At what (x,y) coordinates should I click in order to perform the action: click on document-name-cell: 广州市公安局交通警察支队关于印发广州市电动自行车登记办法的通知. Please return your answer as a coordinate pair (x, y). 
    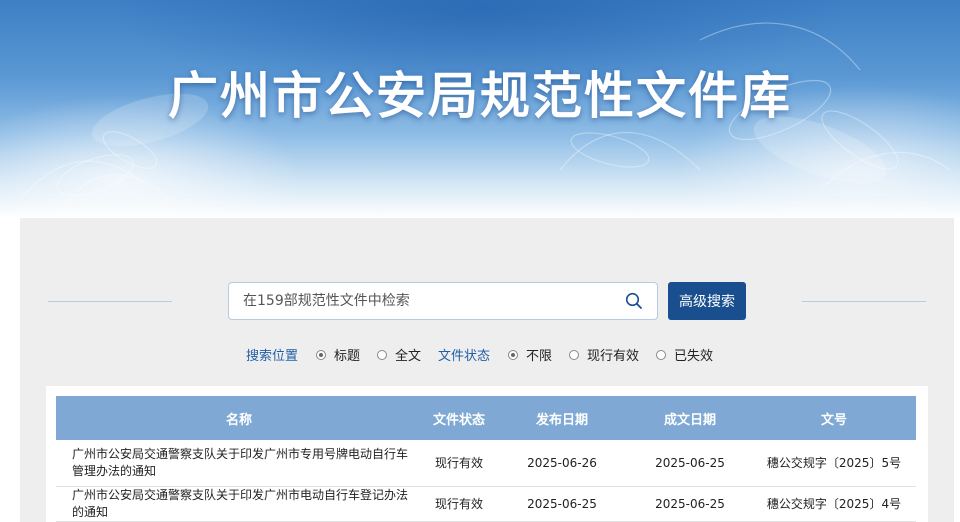
    Looking at the image, I should click on (239, 504).